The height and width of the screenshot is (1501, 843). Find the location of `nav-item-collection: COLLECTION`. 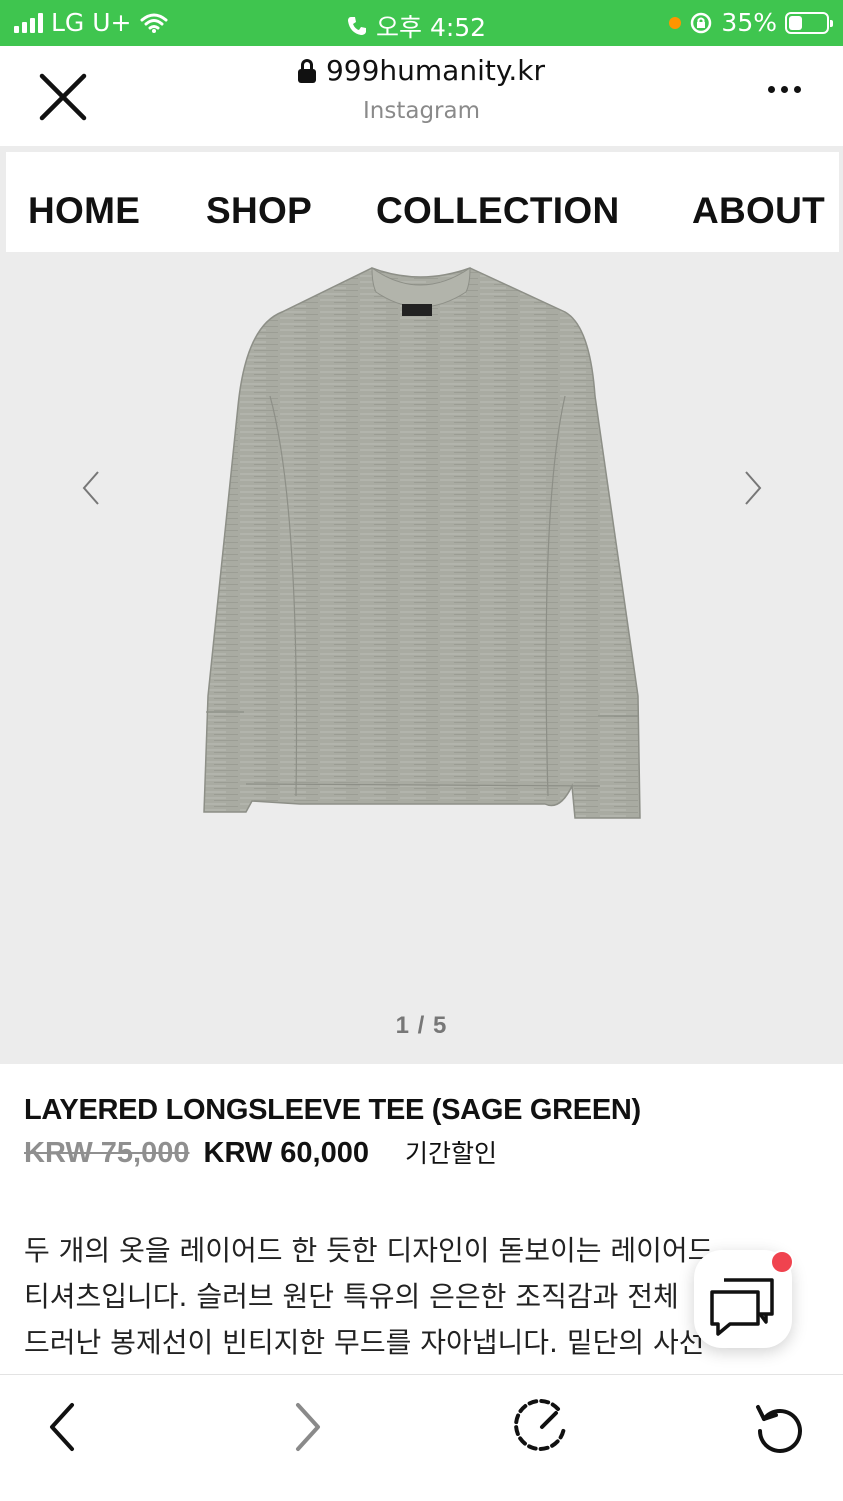

nav-item-collection: COLLECTION is located at coordinates (497, 211).